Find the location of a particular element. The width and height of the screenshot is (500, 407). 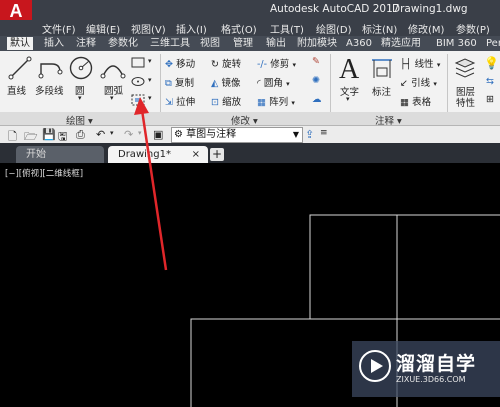

play-logo-icon is located at coordinates (375, 366).